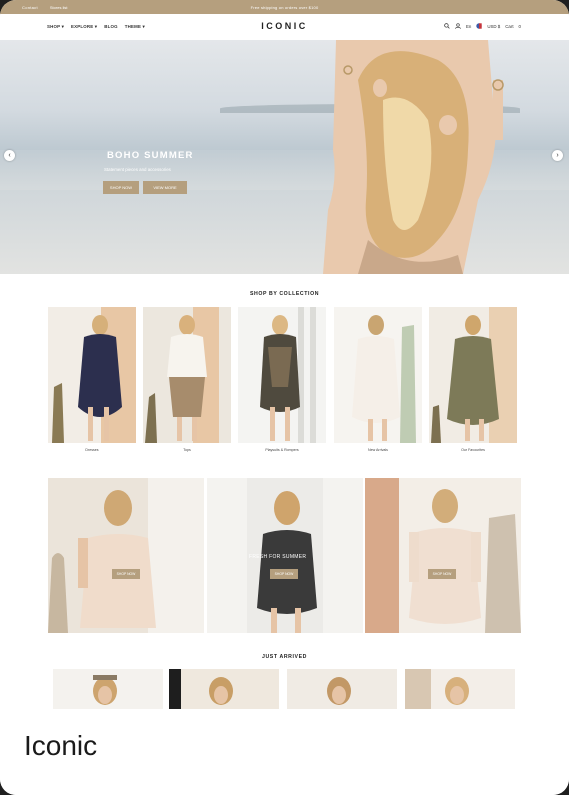  I want to click on collection-card-favourites, so click(473, 375).